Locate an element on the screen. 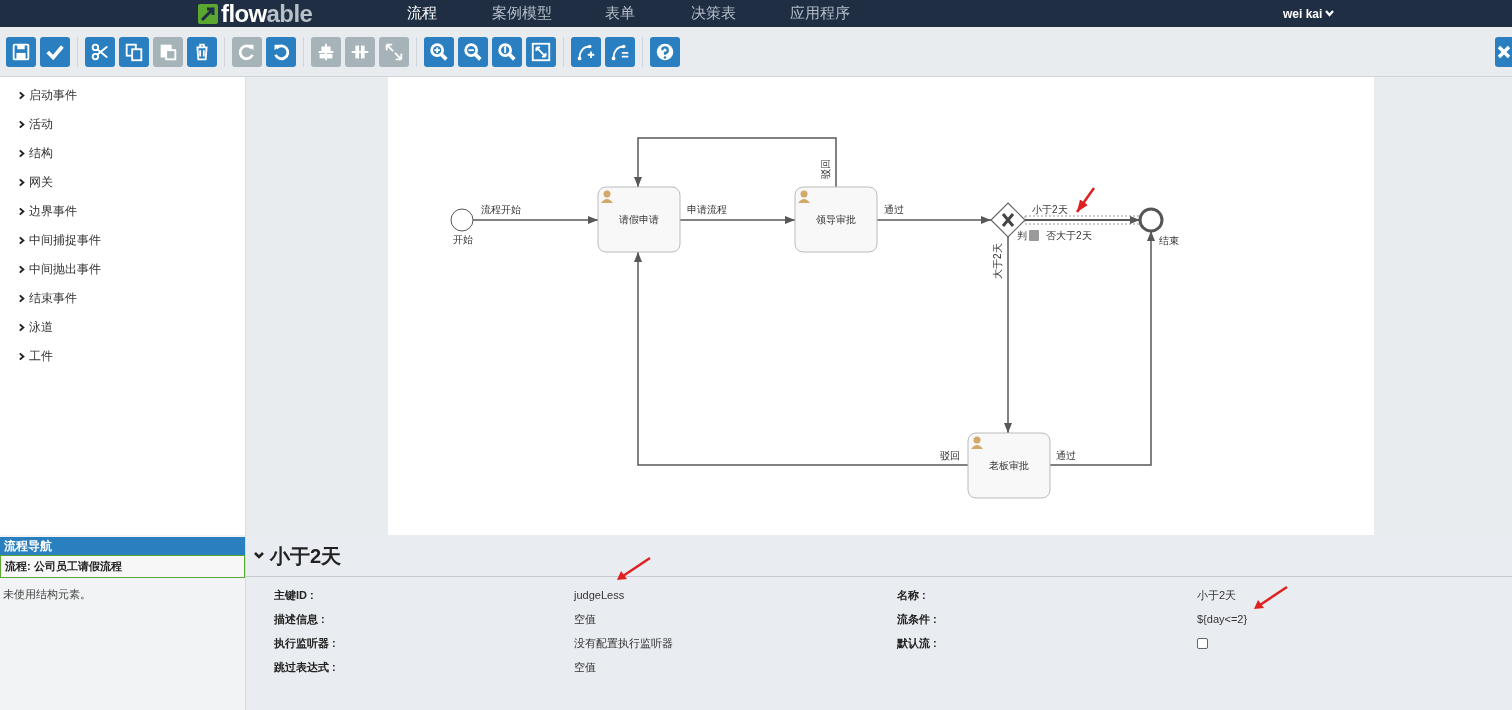 This screenshot has width=1512, height=710. annotation-arrow is located at coordinates (1085, 200).